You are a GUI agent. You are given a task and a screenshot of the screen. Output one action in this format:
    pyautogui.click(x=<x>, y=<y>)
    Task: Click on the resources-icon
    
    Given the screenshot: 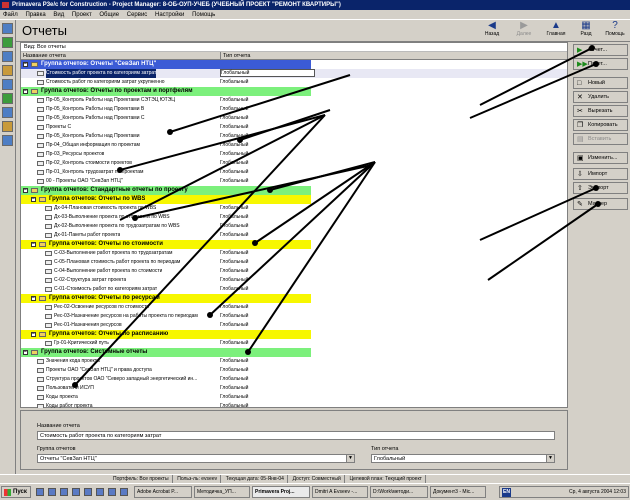 What is the action you would take?
    pyautogui.click(x=7, y=70)
    